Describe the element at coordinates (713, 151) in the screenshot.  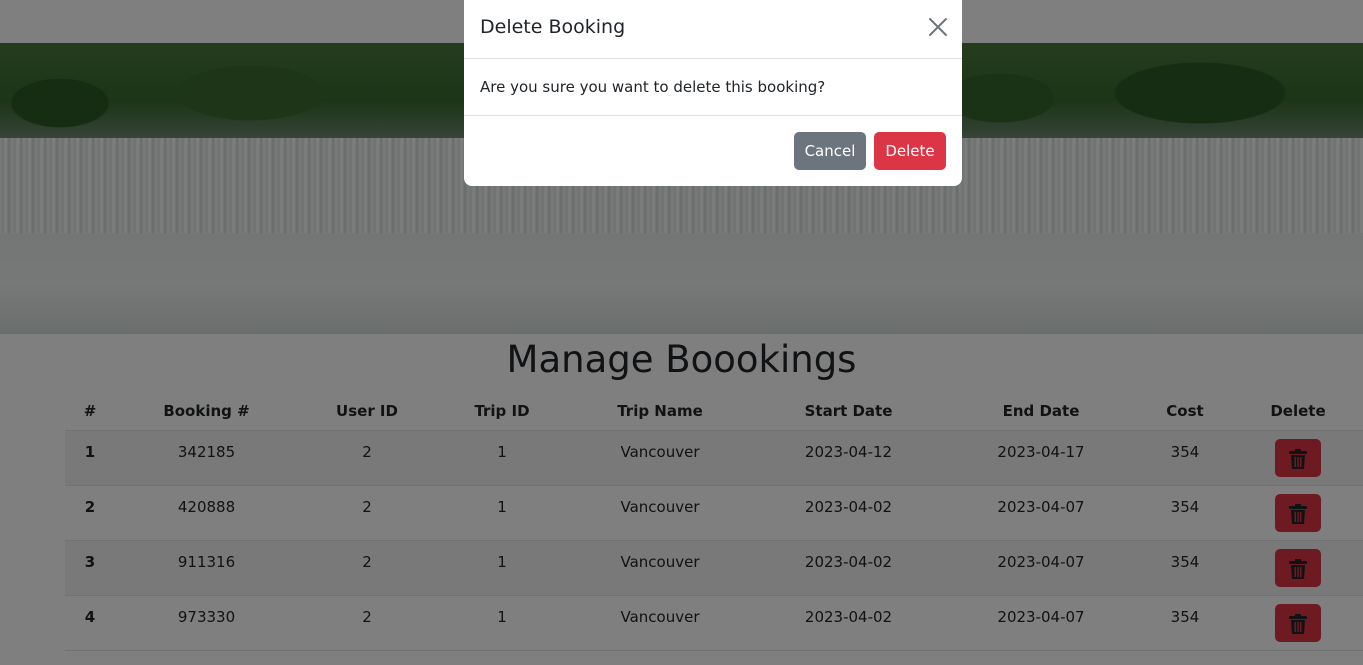
I see `modal-footer: Cancel Delete` at that location.